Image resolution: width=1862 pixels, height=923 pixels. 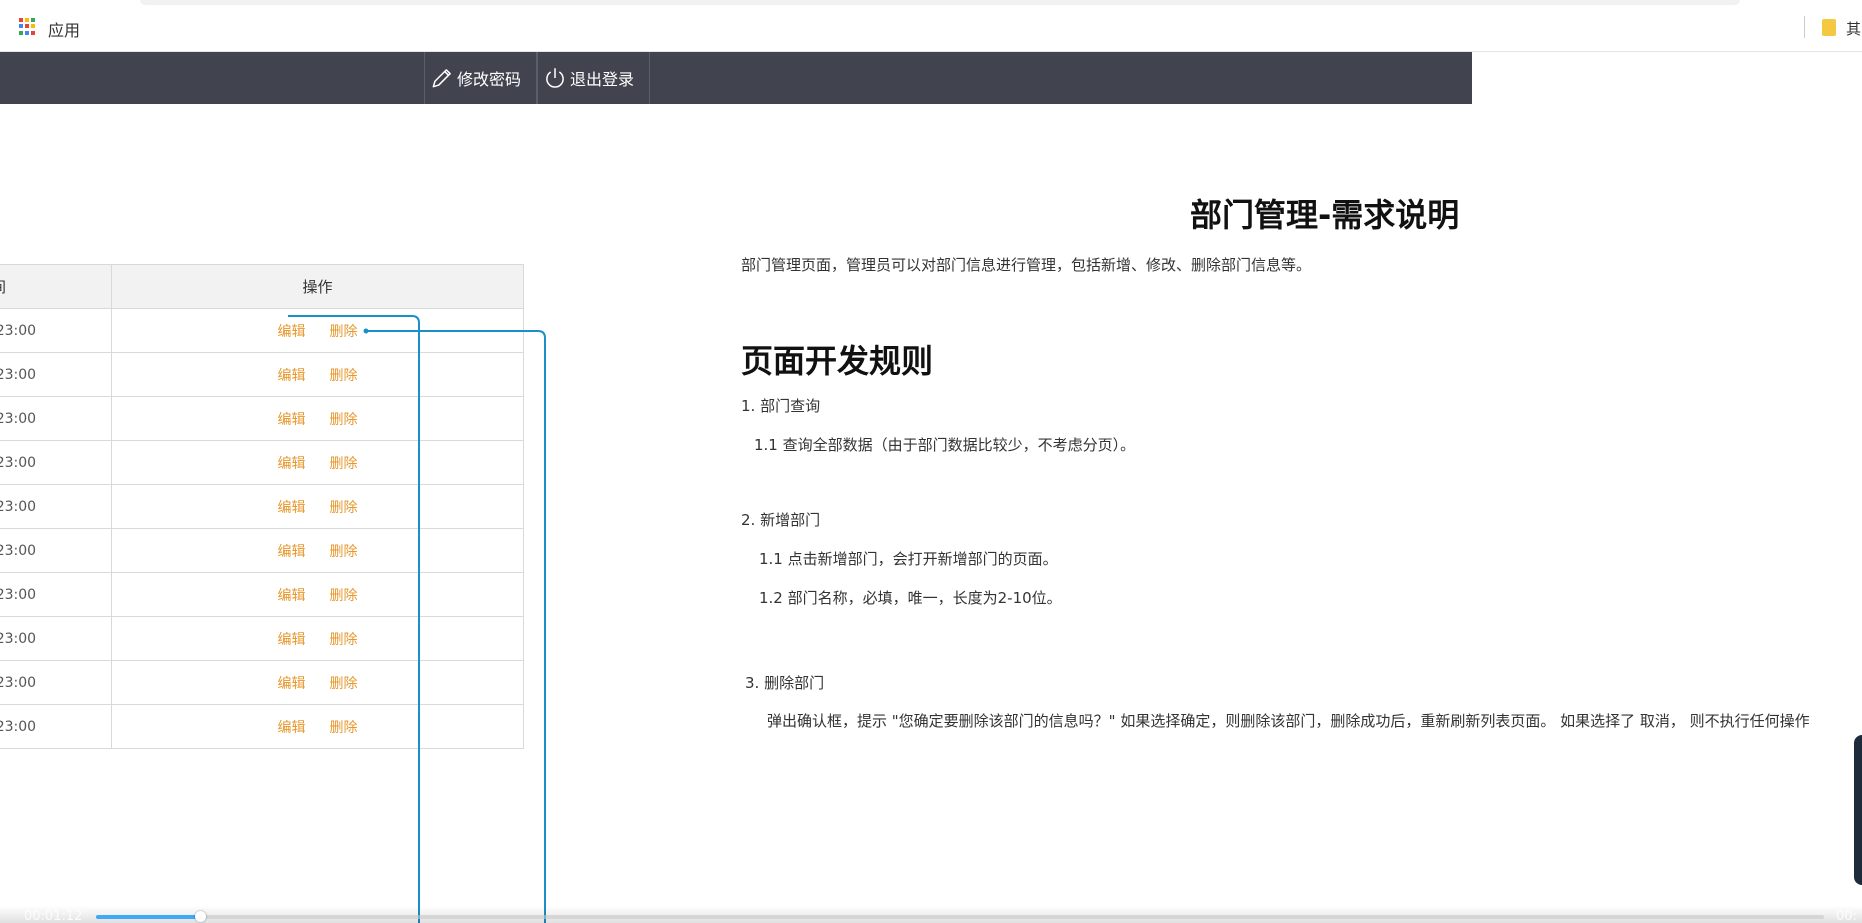 I want to click on doc-intro: 部门管理页面，管理员可以对部门信息进行管理，包括新增、修改、删除部门信息等。, so click(x=1026, y=265).